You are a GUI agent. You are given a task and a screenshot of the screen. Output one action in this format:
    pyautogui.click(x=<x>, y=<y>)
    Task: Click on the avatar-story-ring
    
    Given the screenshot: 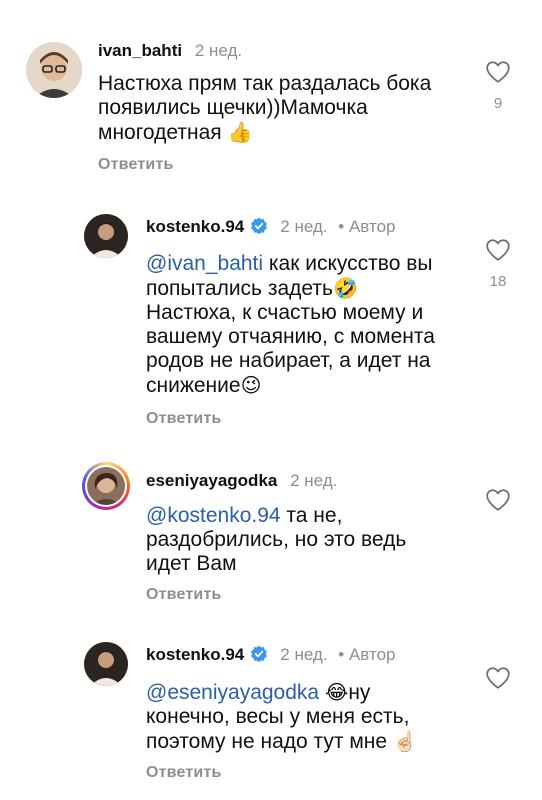 What is the action you would take?
    pyautogui.click(x=106, y=486)
    